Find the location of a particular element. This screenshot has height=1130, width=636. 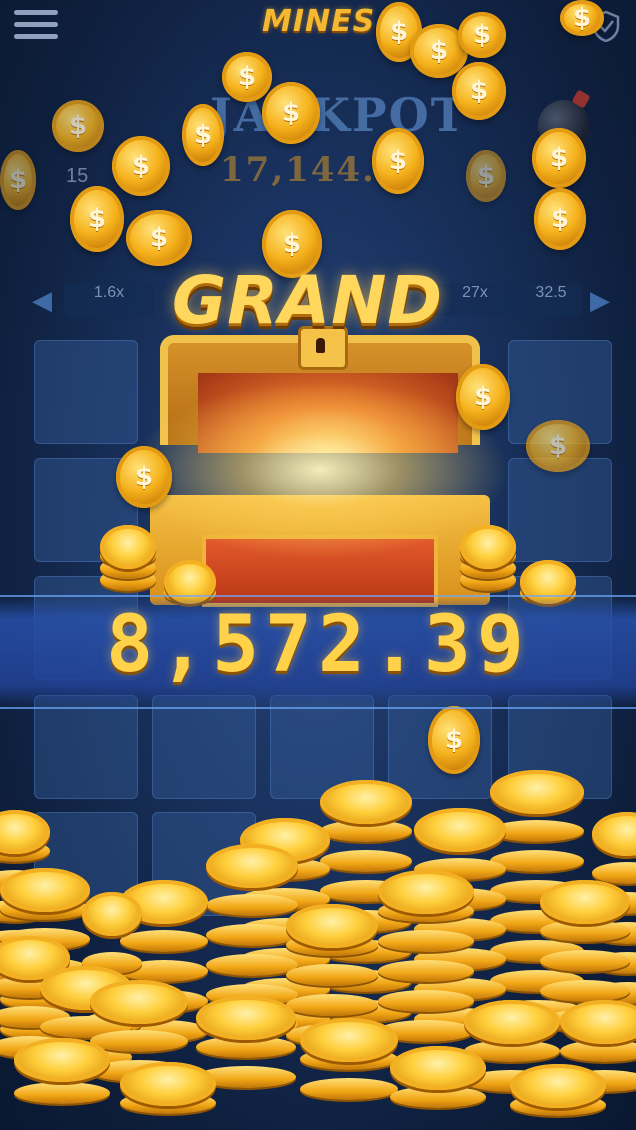

left-arrow-icon: ◀ is located at coordinates (42, 301).